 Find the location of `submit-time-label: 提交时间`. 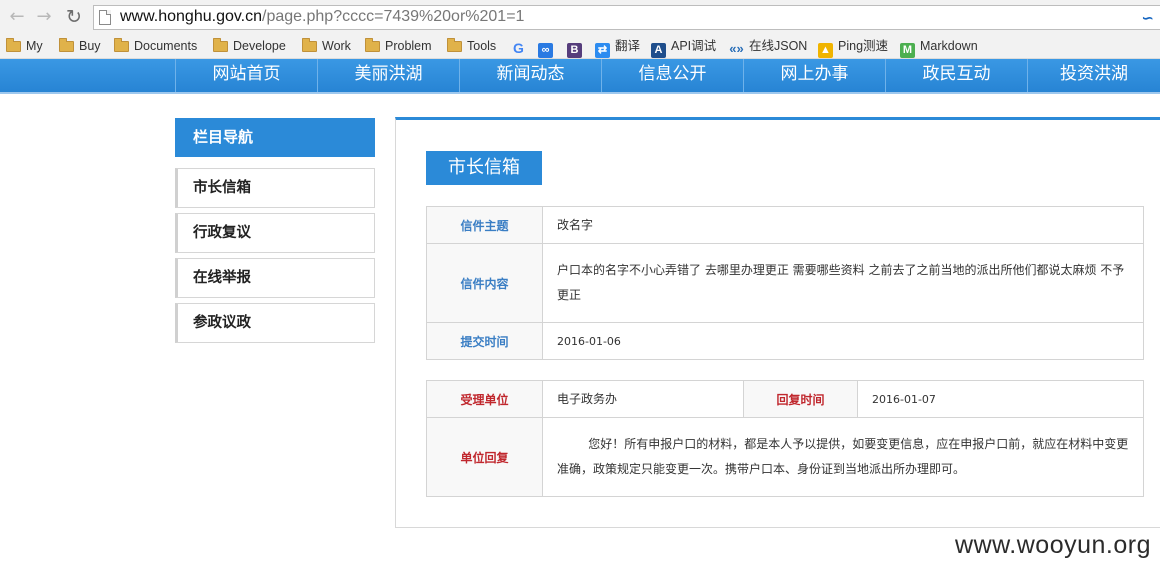

submit-time-label: 提交时间 is located at coordinates (484, 341).